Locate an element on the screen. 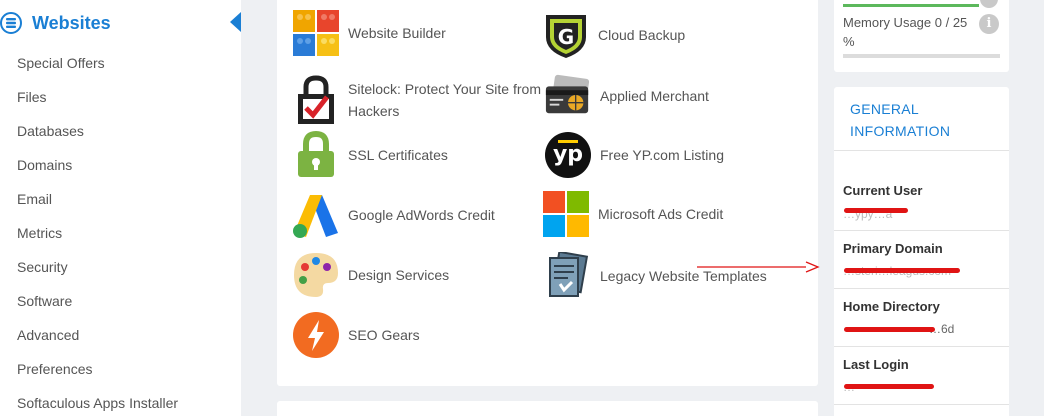 This screenshot has height=416, width=1044. tool-yp-listing: yp Free YP.com Listing is located at coordinates (634, 155).